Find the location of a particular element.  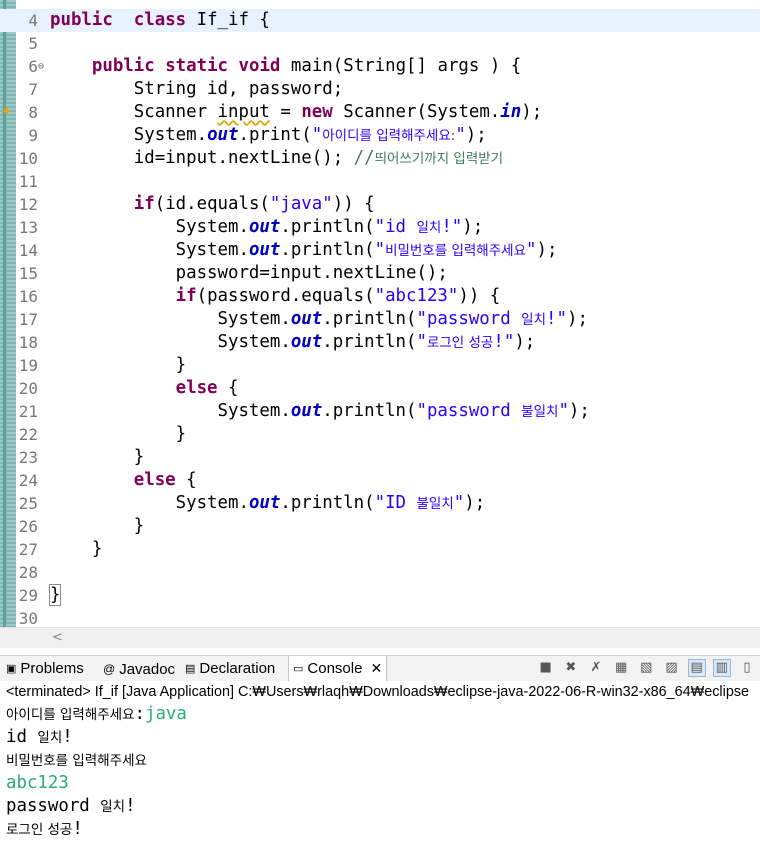

code-text: System.out.println("ID 불일치"); is located at coordinates (268, 504).